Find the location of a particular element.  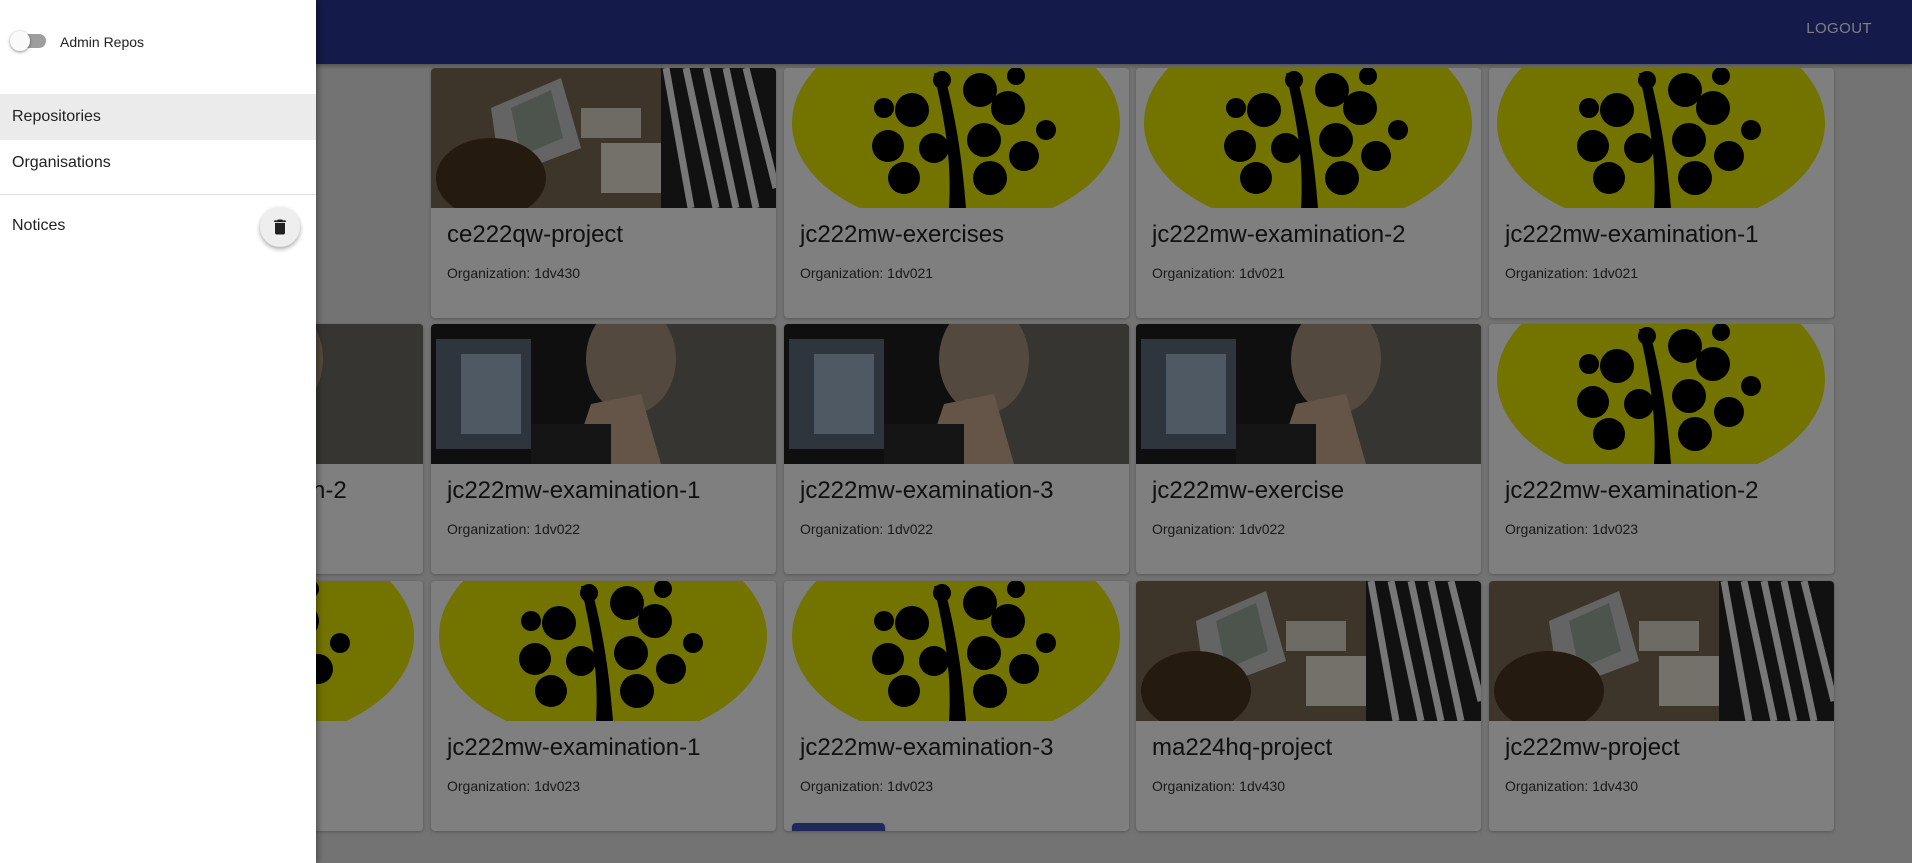

drawer-divider is located at coordinates (158, 194).